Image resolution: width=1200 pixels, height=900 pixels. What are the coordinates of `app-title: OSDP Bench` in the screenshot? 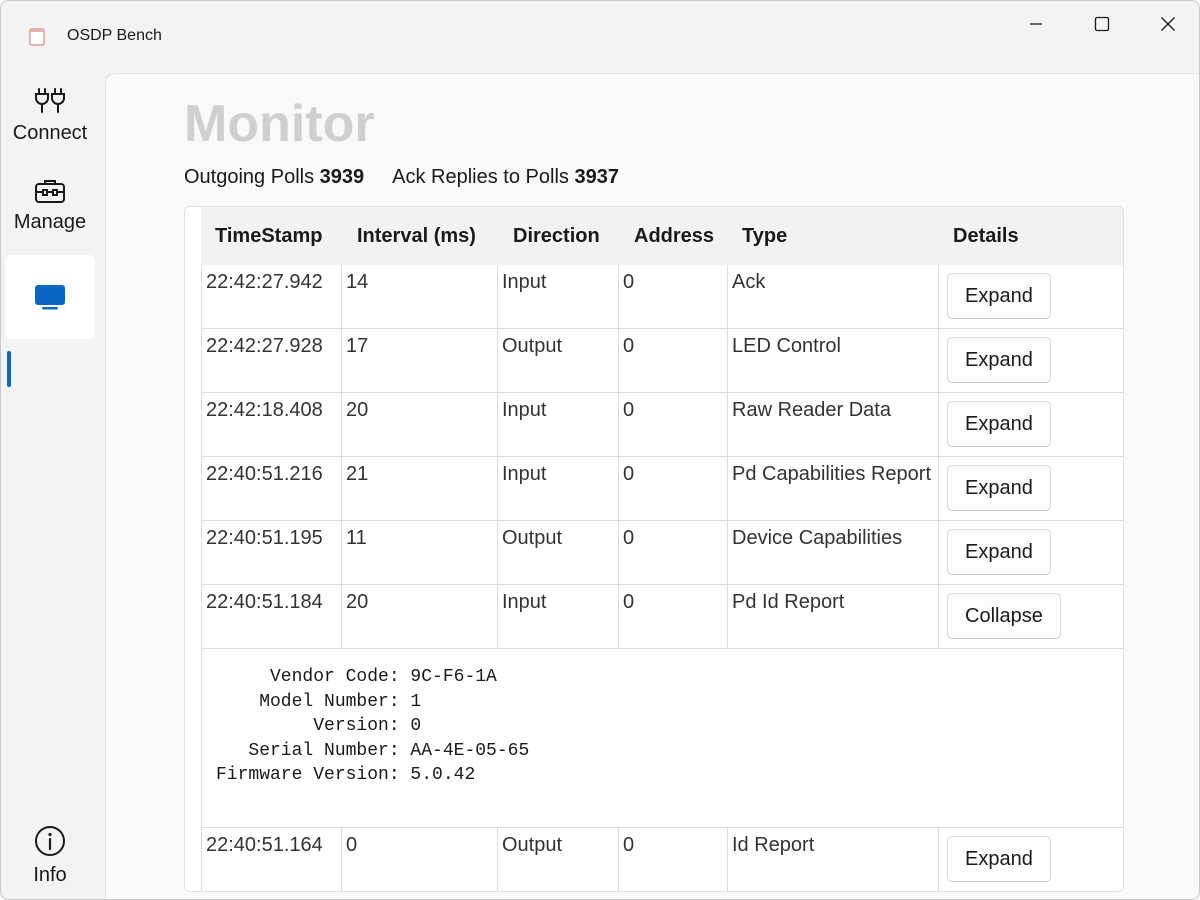 It's located at (114, 35).